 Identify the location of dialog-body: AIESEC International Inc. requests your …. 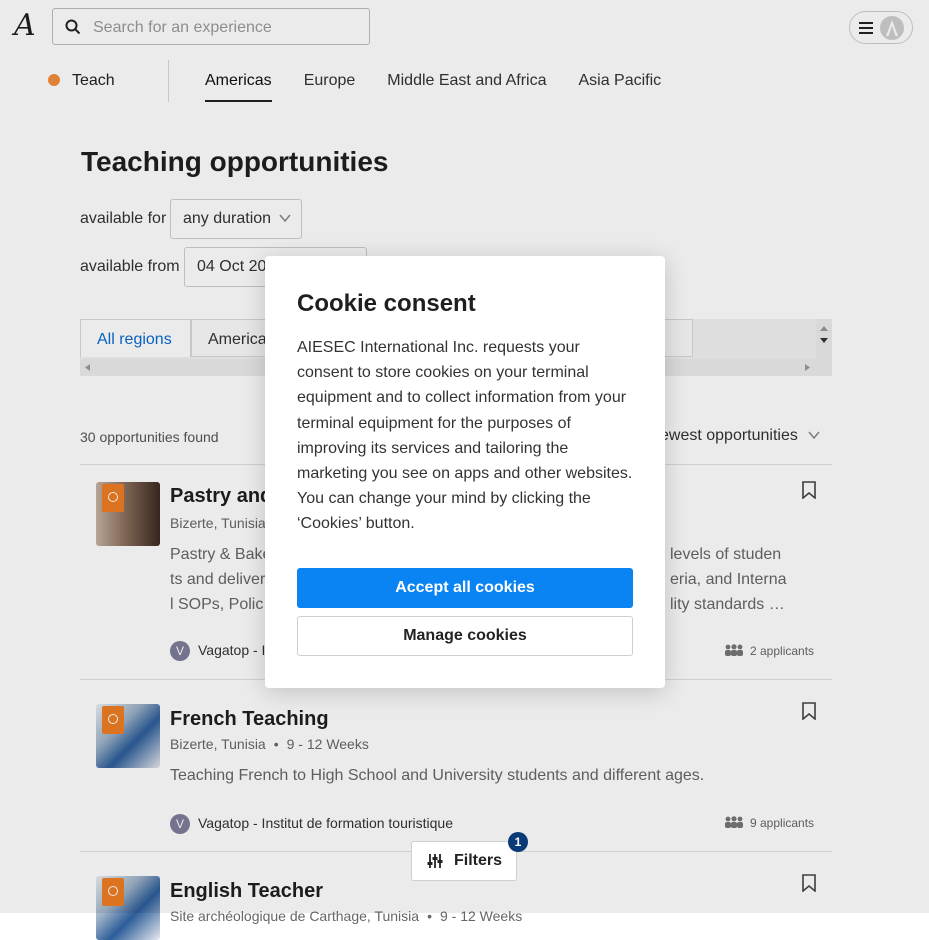
(465, 436).